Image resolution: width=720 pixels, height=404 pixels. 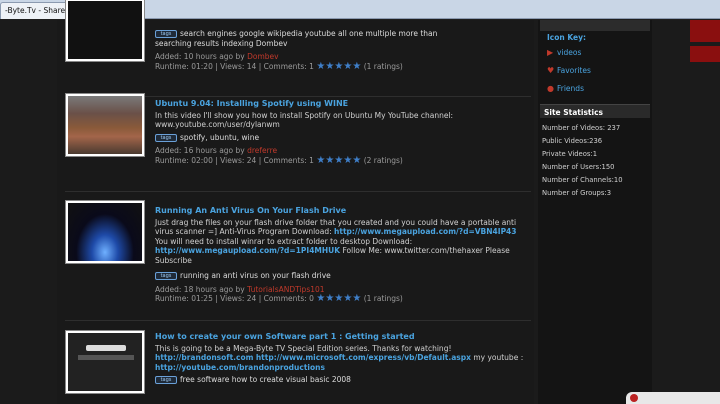 I want to click on youtube-link: http://youtube.com/brandonproductions, so click(x=240, y=367).